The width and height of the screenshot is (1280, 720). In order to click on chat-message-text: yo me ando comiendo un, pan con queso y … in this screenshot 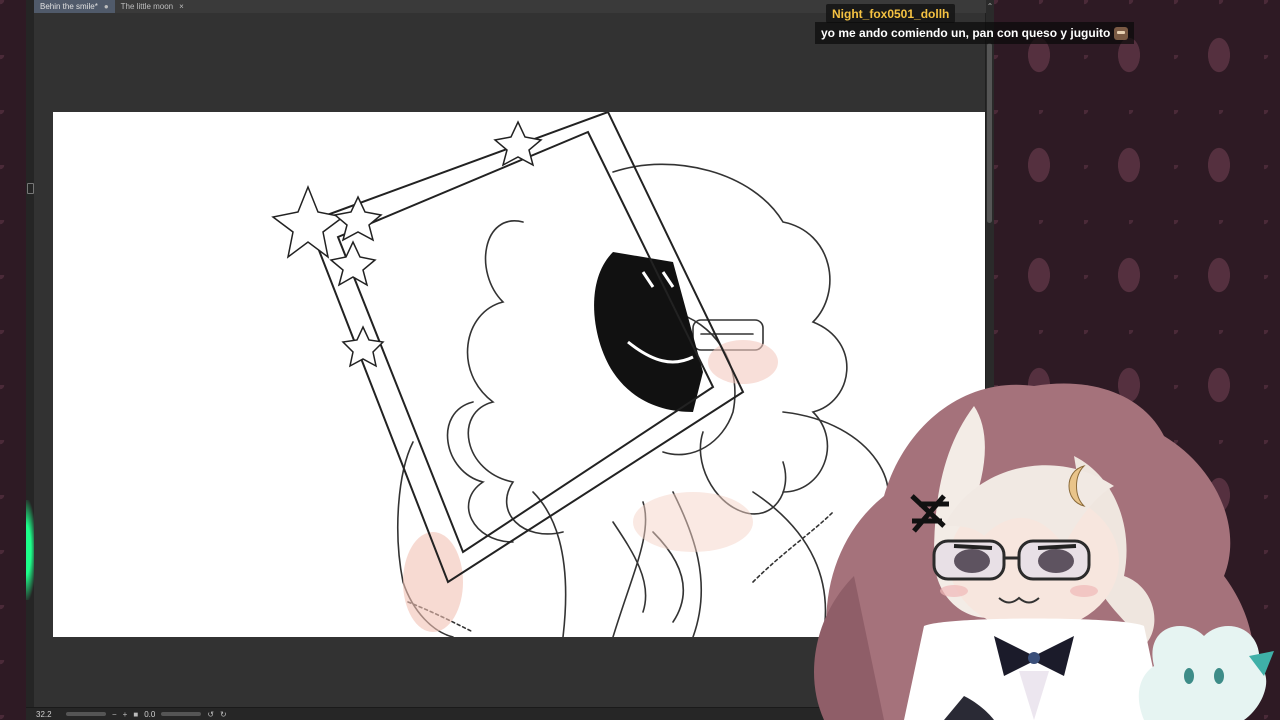, I will do `click(966, 33)`.